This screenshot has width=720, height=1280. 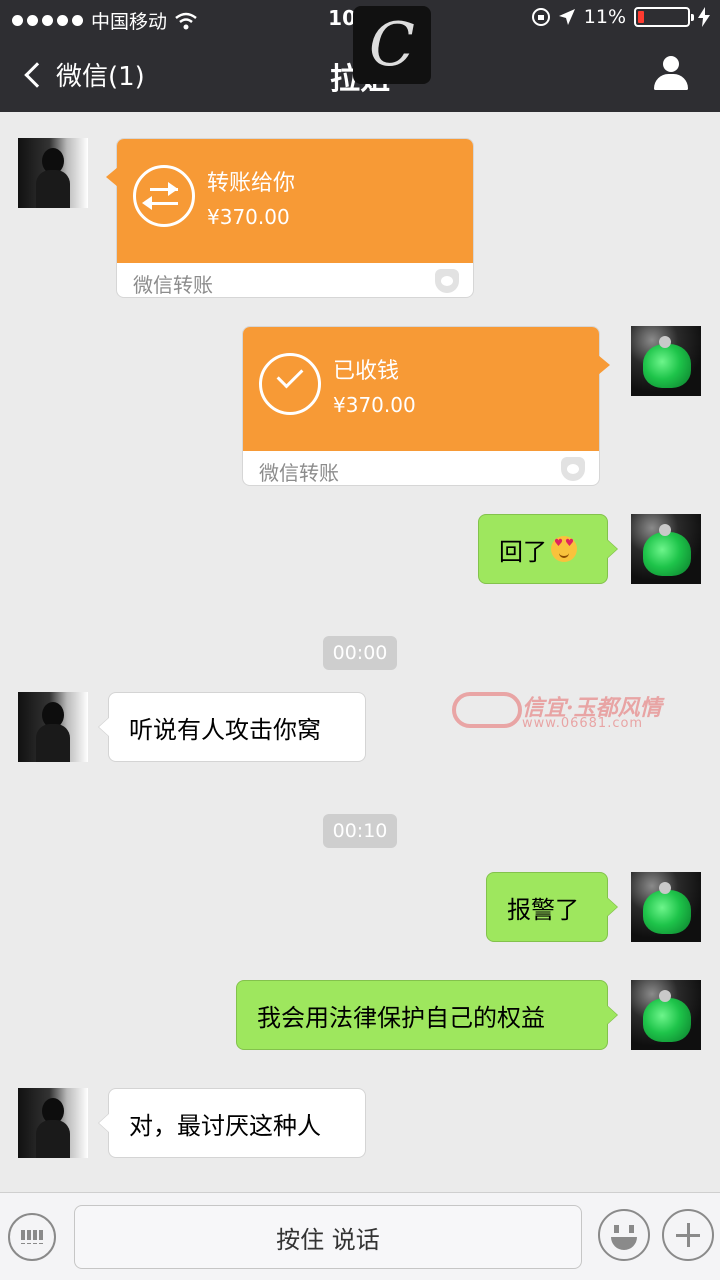 What do you see at coordinates (664, 17) in the screenshot?
I see `battery-icon` at bounding box center [664, 17].